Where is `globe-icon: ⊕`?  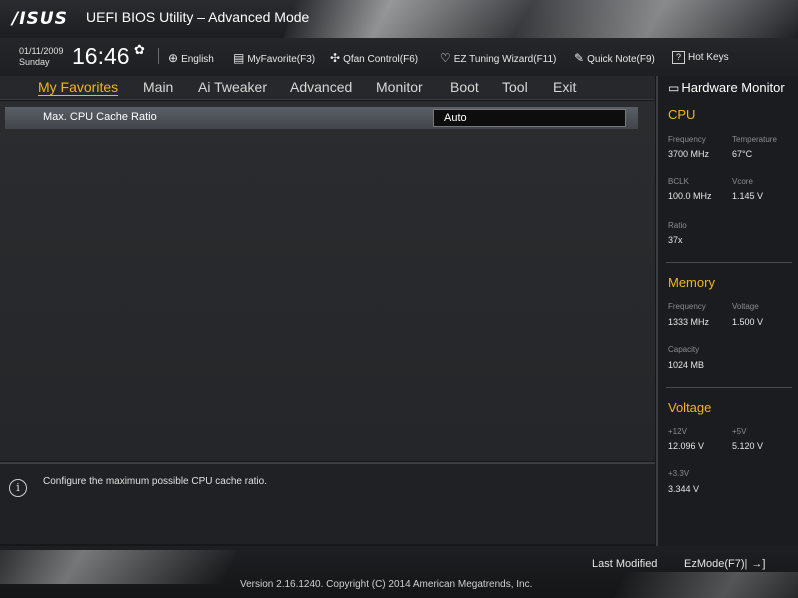
globe-icon: ⊕ is located at coordinates (173, 58).